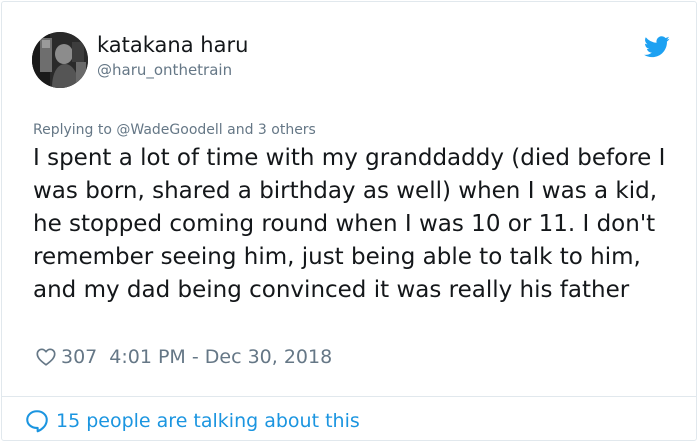 Image resolution: width=700 pixels, height=444 pixels. I want to click on conversation-link: 15 people are talking about this, so click(192, 421).